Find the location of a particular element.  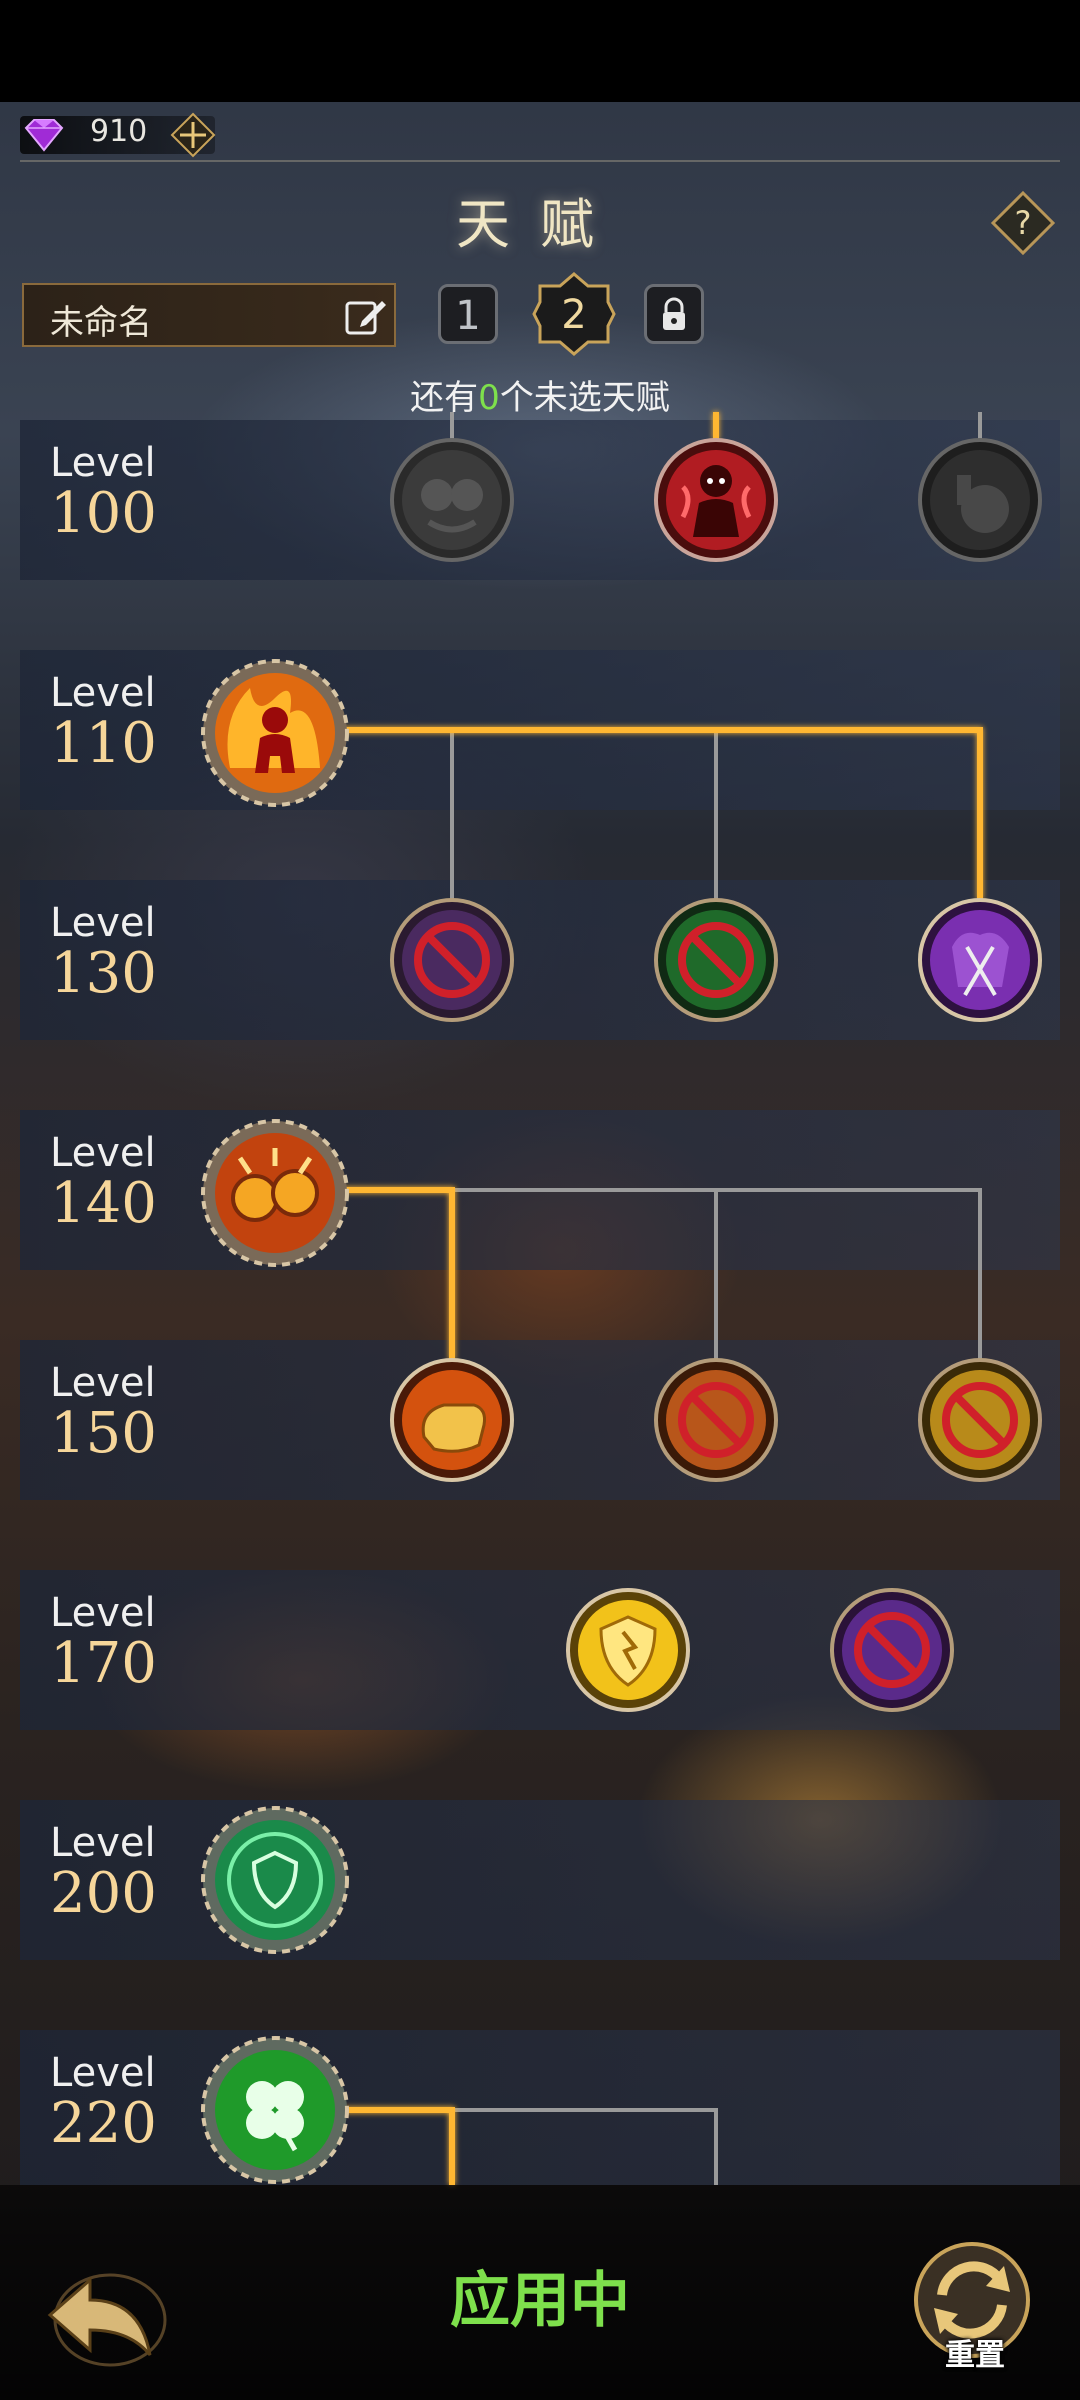

level-number: 150 is located at coordinates (103, 1433).